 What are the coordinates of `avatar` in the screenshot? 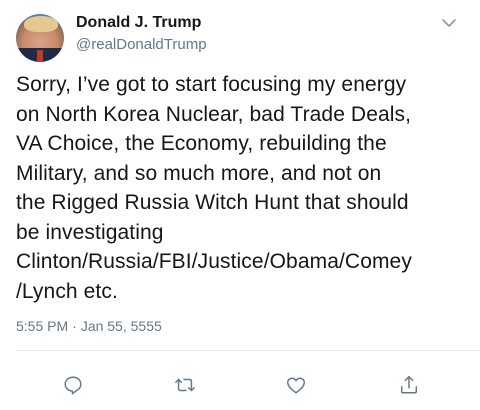 It's located at (40, 38).